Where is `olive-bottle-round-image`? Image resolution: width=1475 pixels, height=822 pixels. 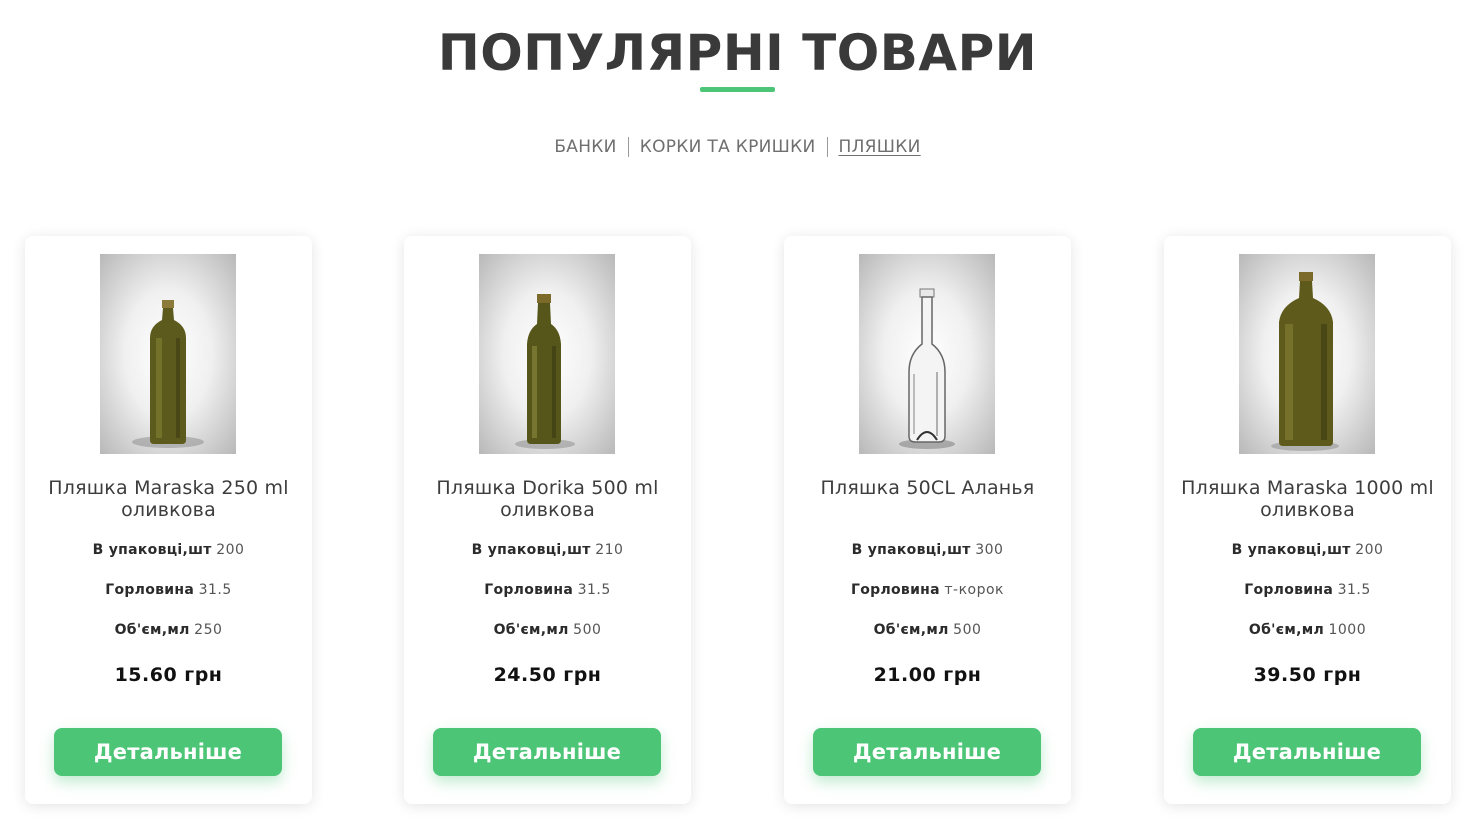 olive-bottle-round-image is located at coordinates (547, 354).